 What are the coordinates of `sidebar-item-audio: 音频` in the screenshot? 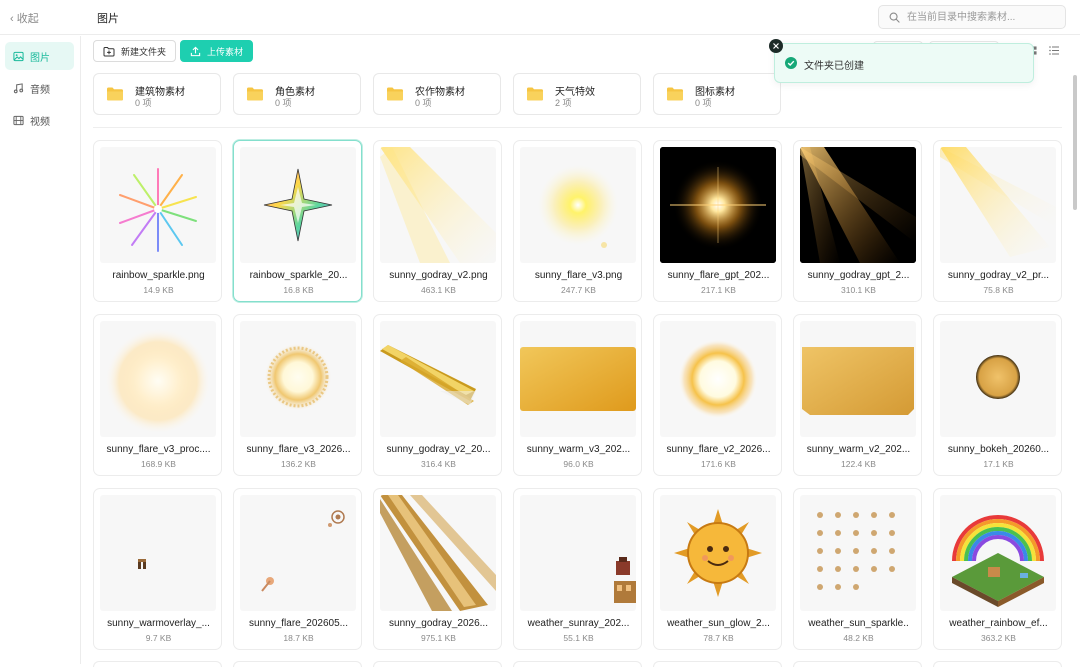 It's located at (39, 88).